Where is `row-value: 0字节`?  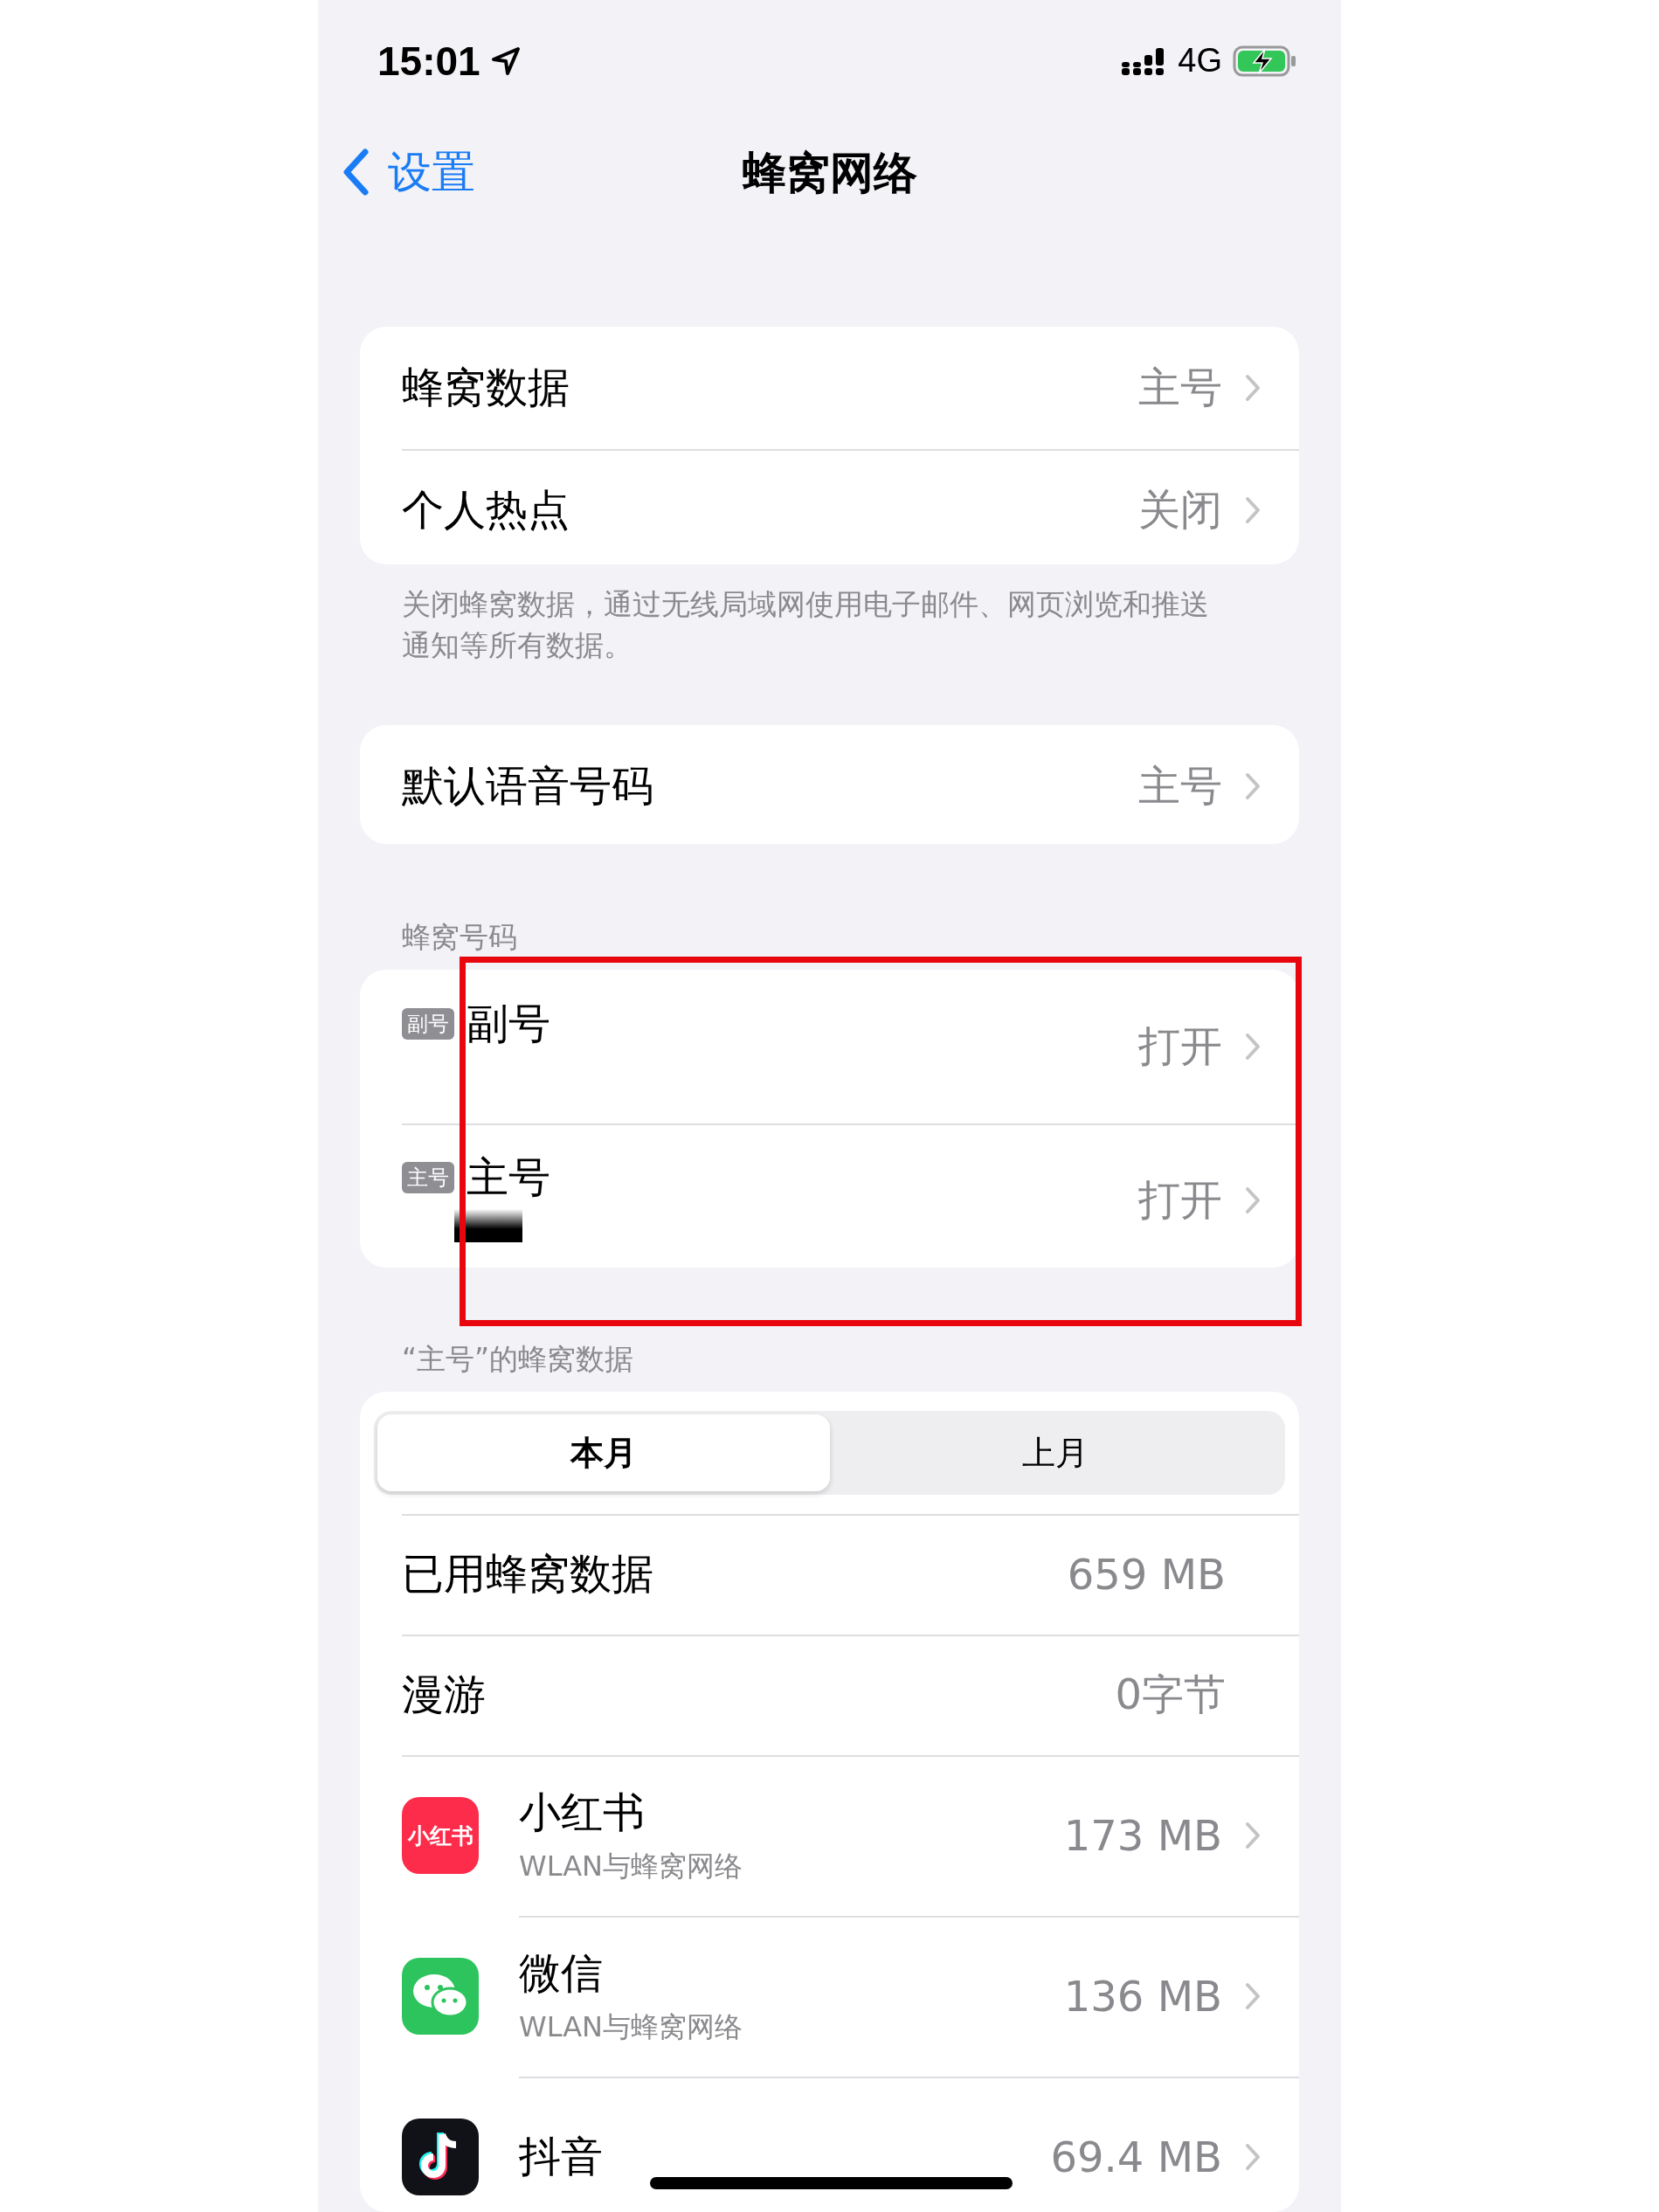
row-value: 0字节 is located at coordinates (1170, 1695).